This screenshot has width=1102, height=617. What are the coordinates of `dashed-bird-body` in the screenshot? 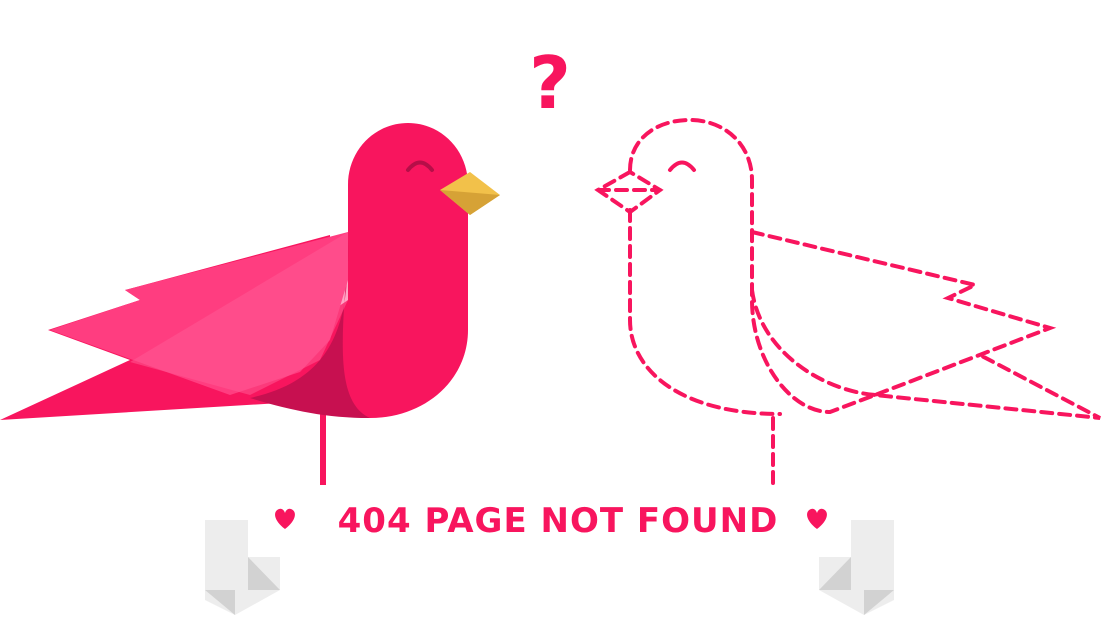 It's located at (752, 266).